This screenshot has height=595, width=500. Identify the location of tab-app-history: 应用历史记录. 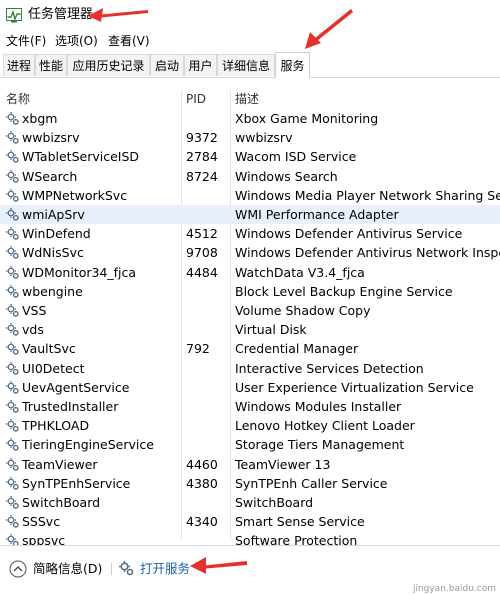
(108, 65).